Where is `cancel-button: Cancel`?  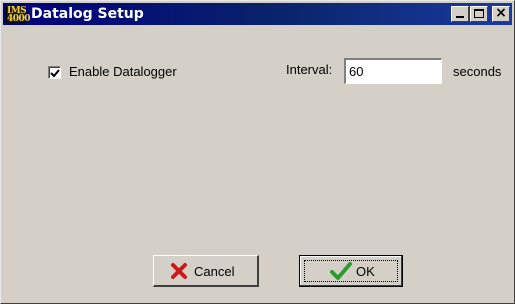
cancel-button: Cancel is located at coordinates (206, 271).